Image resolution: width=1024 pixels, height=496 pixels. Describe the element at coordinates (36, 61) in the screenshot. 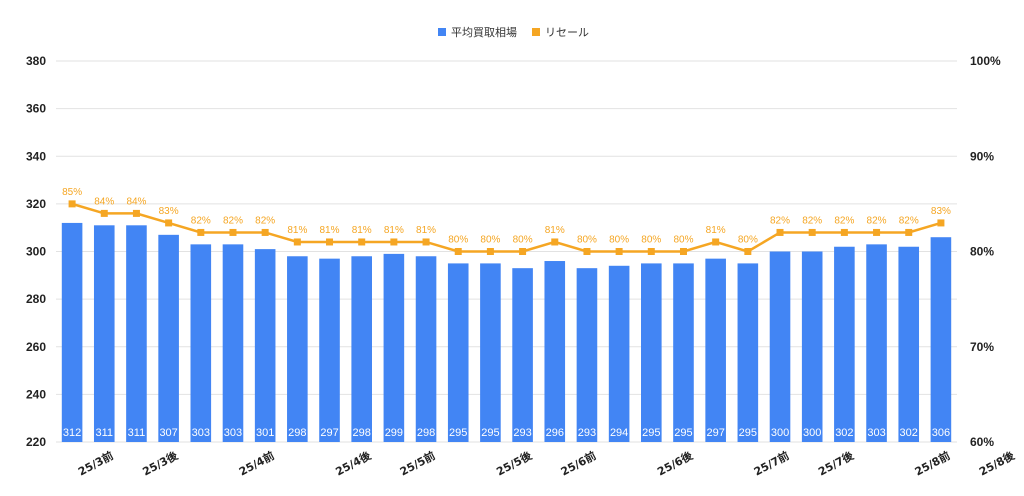

I see `y-left-tick-label: 380` at that location.